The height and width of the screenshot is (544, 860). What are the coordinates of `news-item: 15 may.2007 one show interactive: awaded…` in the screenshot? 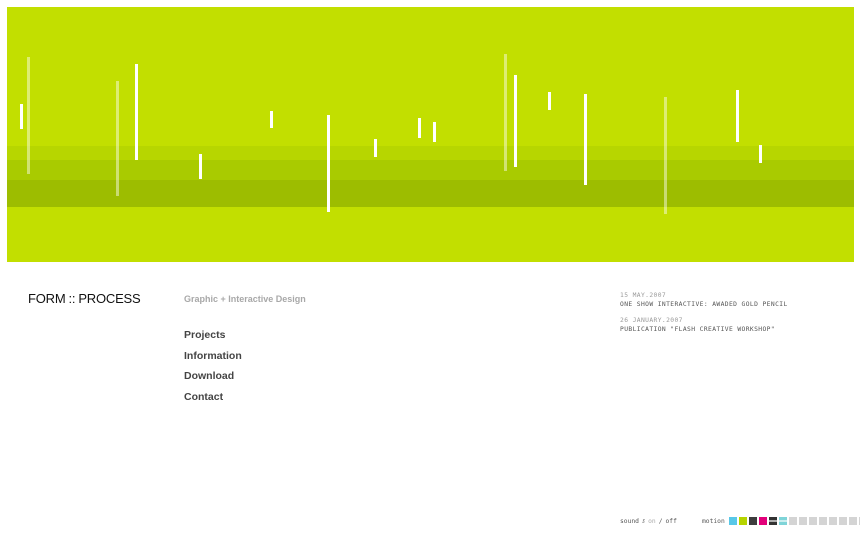 It's located at (704, 300).